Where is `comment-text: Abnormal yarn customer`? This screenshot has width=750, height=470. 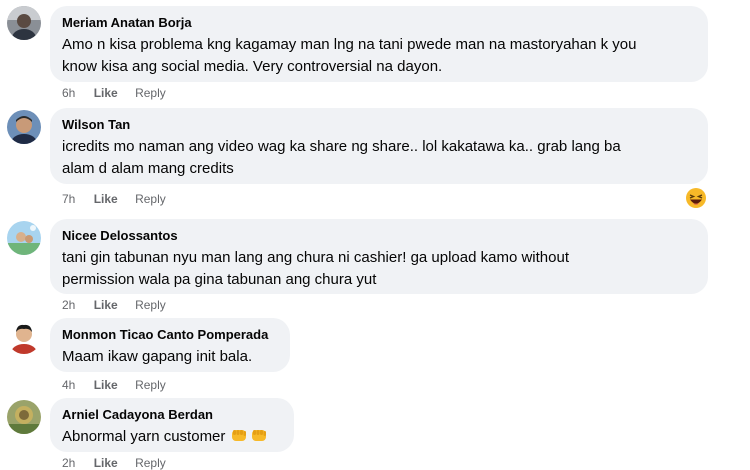 comment-text: Abnormal yarn customer is located at coordinates (144, 436).